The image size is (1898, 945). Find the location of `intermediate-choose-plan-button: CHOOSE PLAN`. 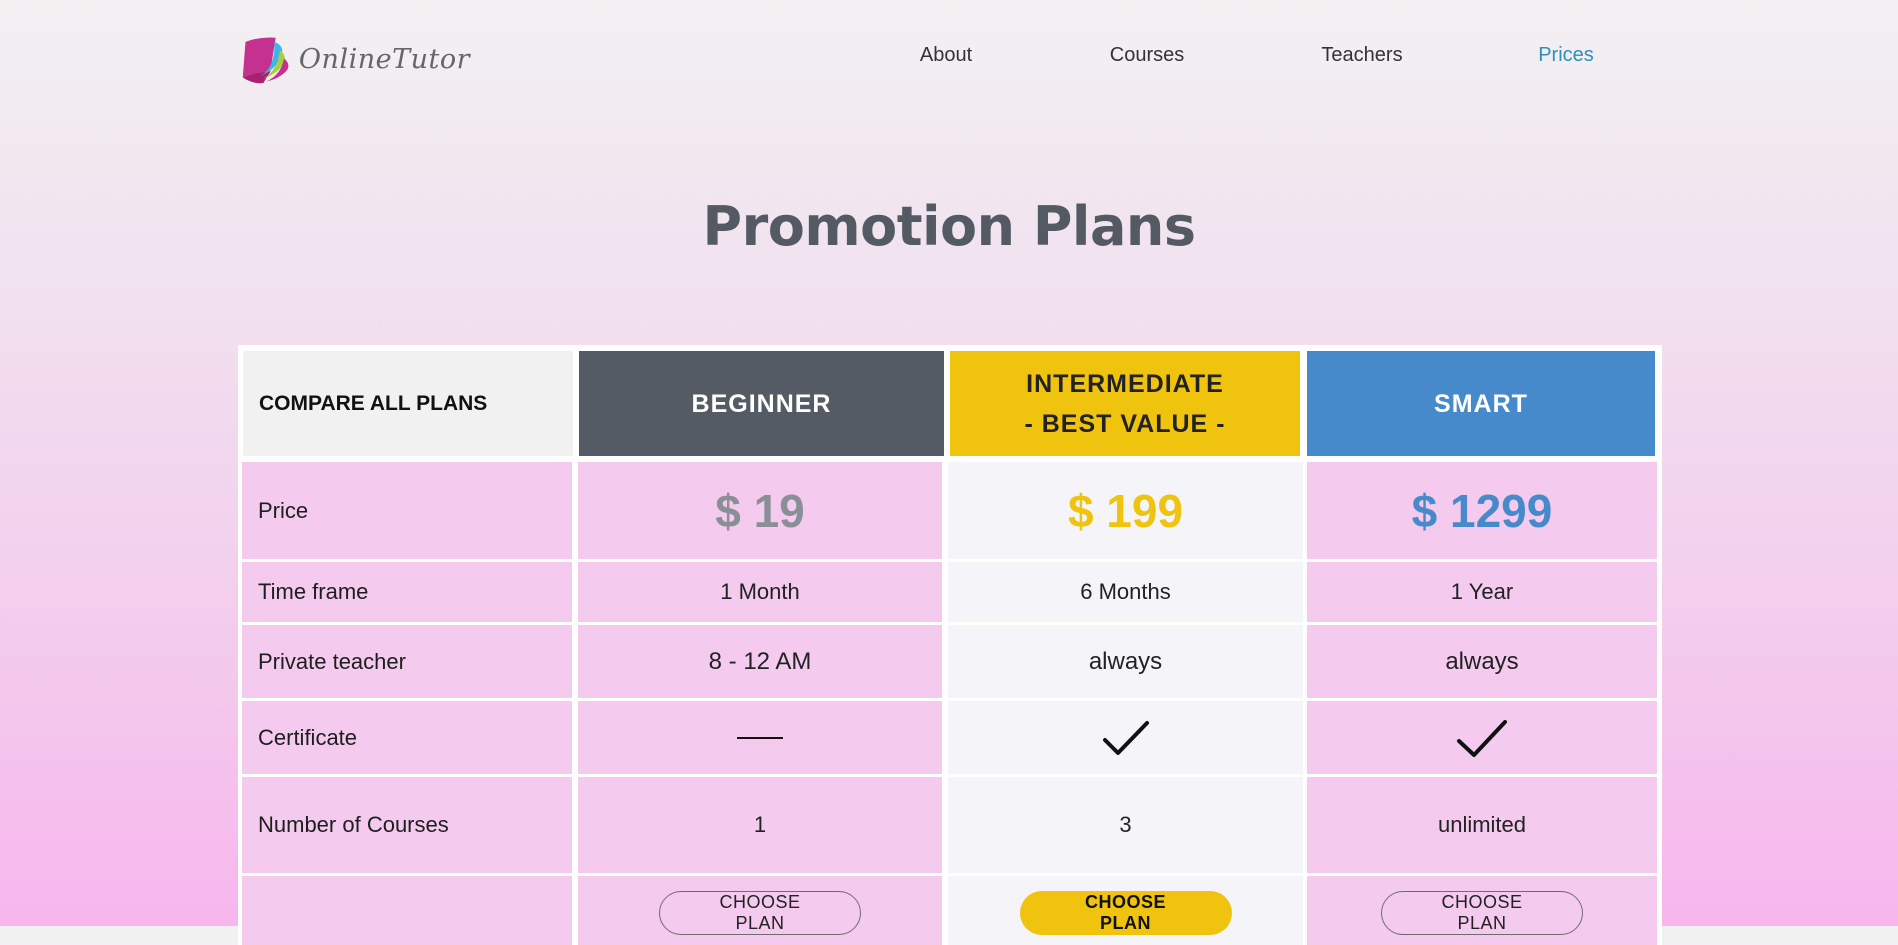

intermediate-choose-plan-button: CHOOSE PLAN is located at coordinates (1125, 913).